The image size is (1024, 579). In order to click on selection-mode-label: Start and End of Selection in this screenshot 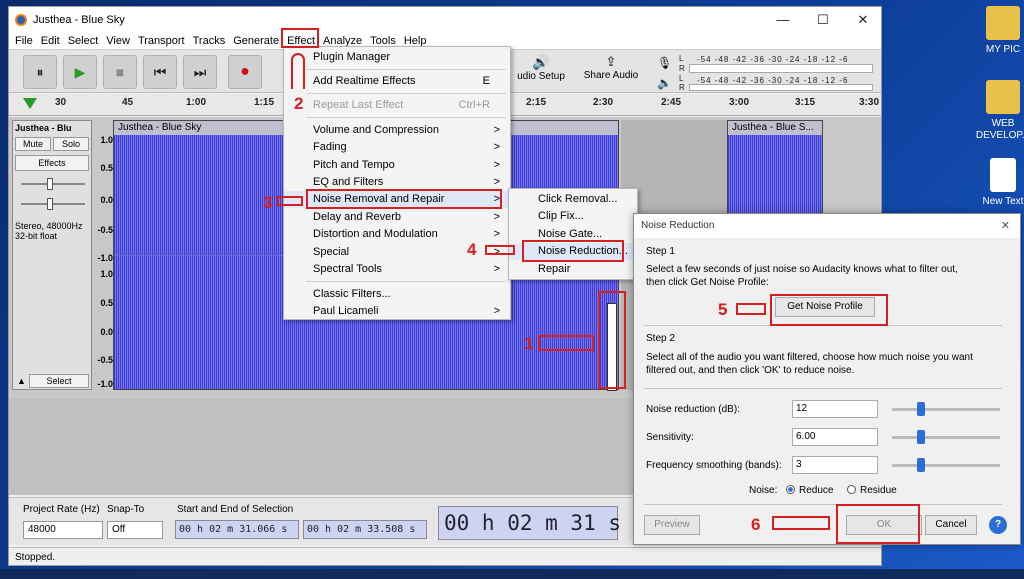, I will do `click(235, 509)`.